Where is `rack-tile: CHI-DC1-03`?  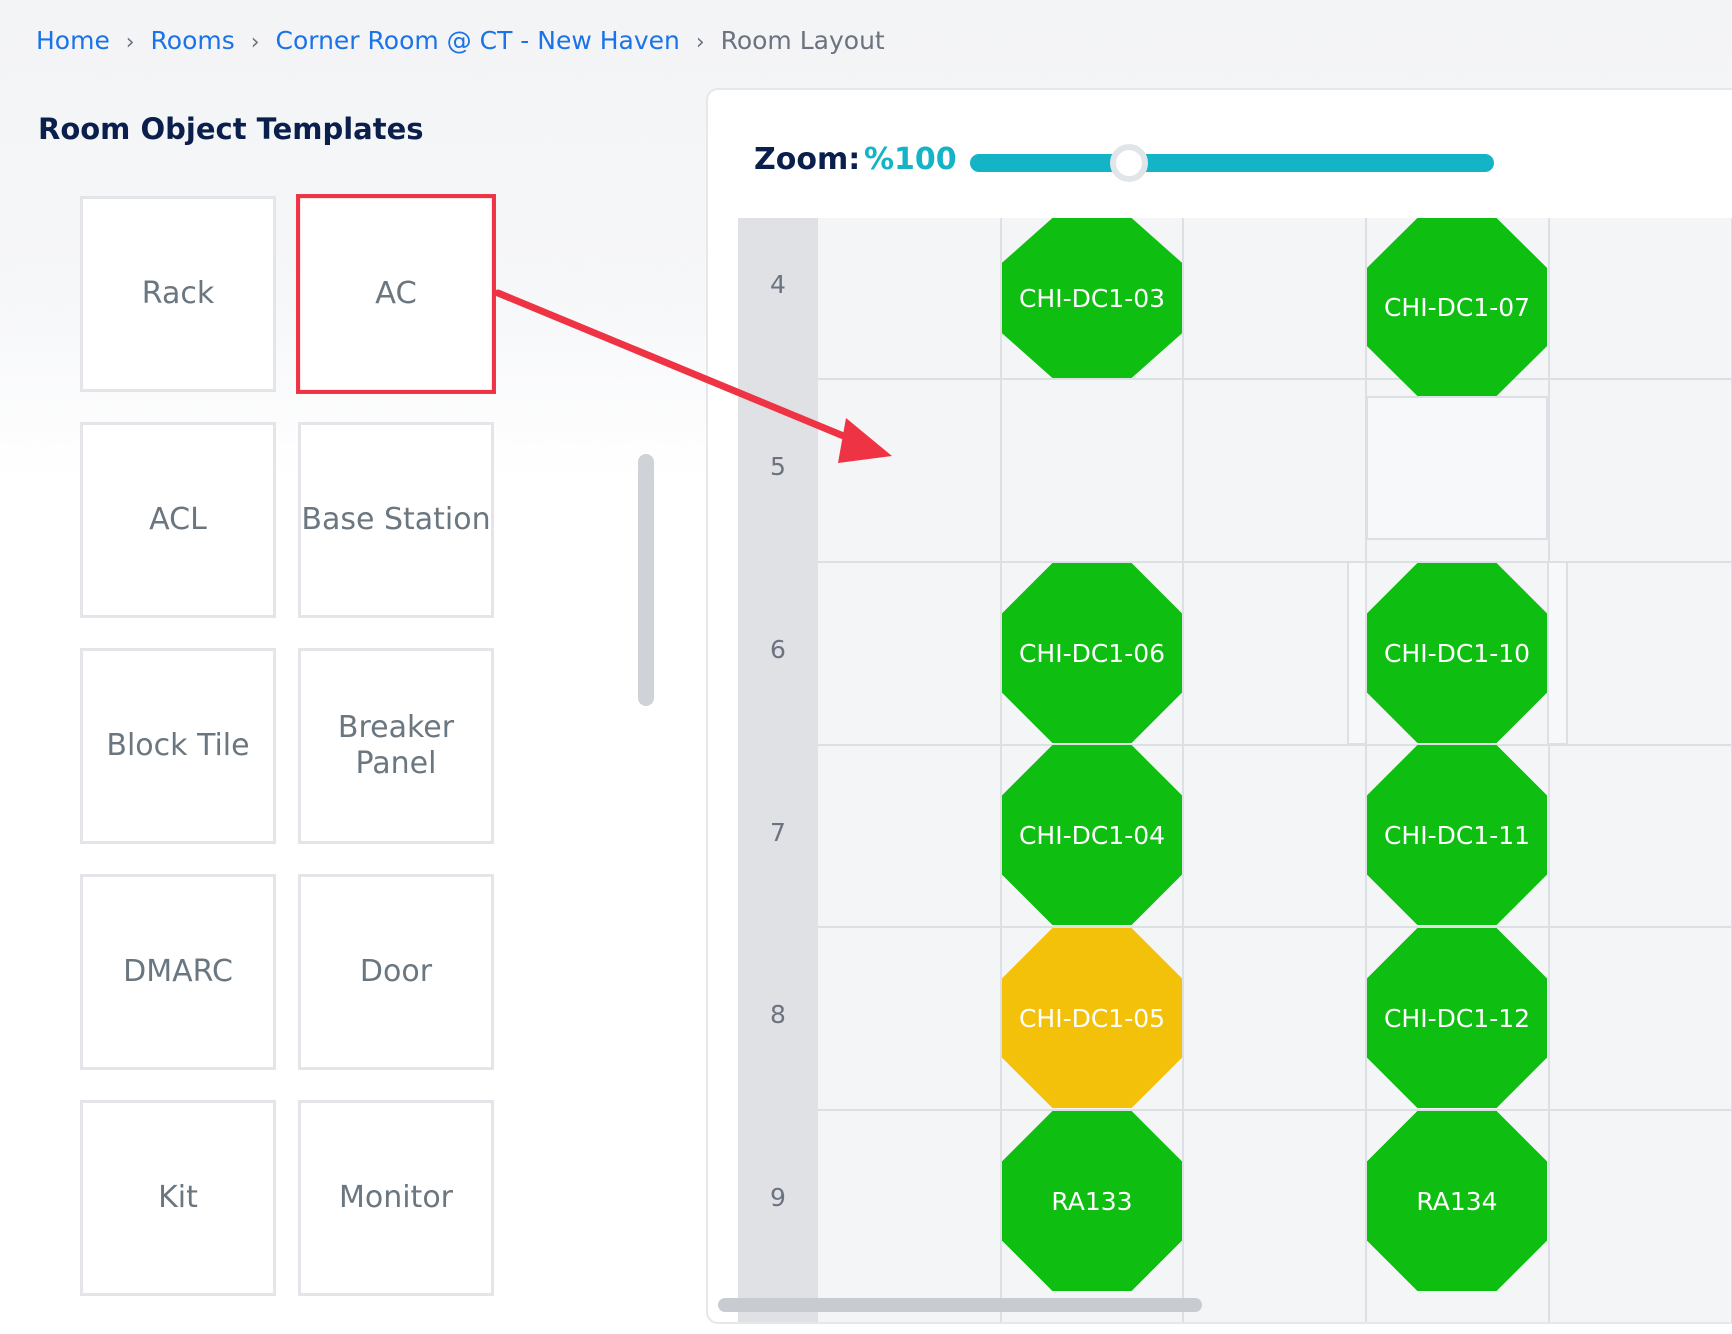
rack-tile: CHI-DC1-03 is located at coordinates (1092, 298).